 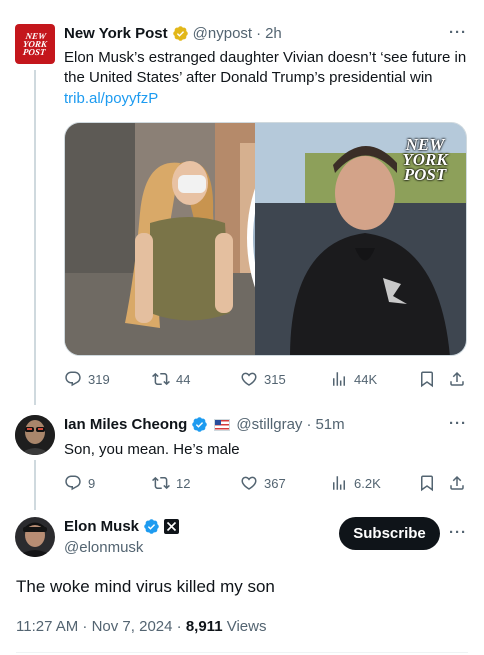 What do you see at coordinates (183, 483) in the screenshot?
I see `repost-count: 12` at bounding box center [183, 483].